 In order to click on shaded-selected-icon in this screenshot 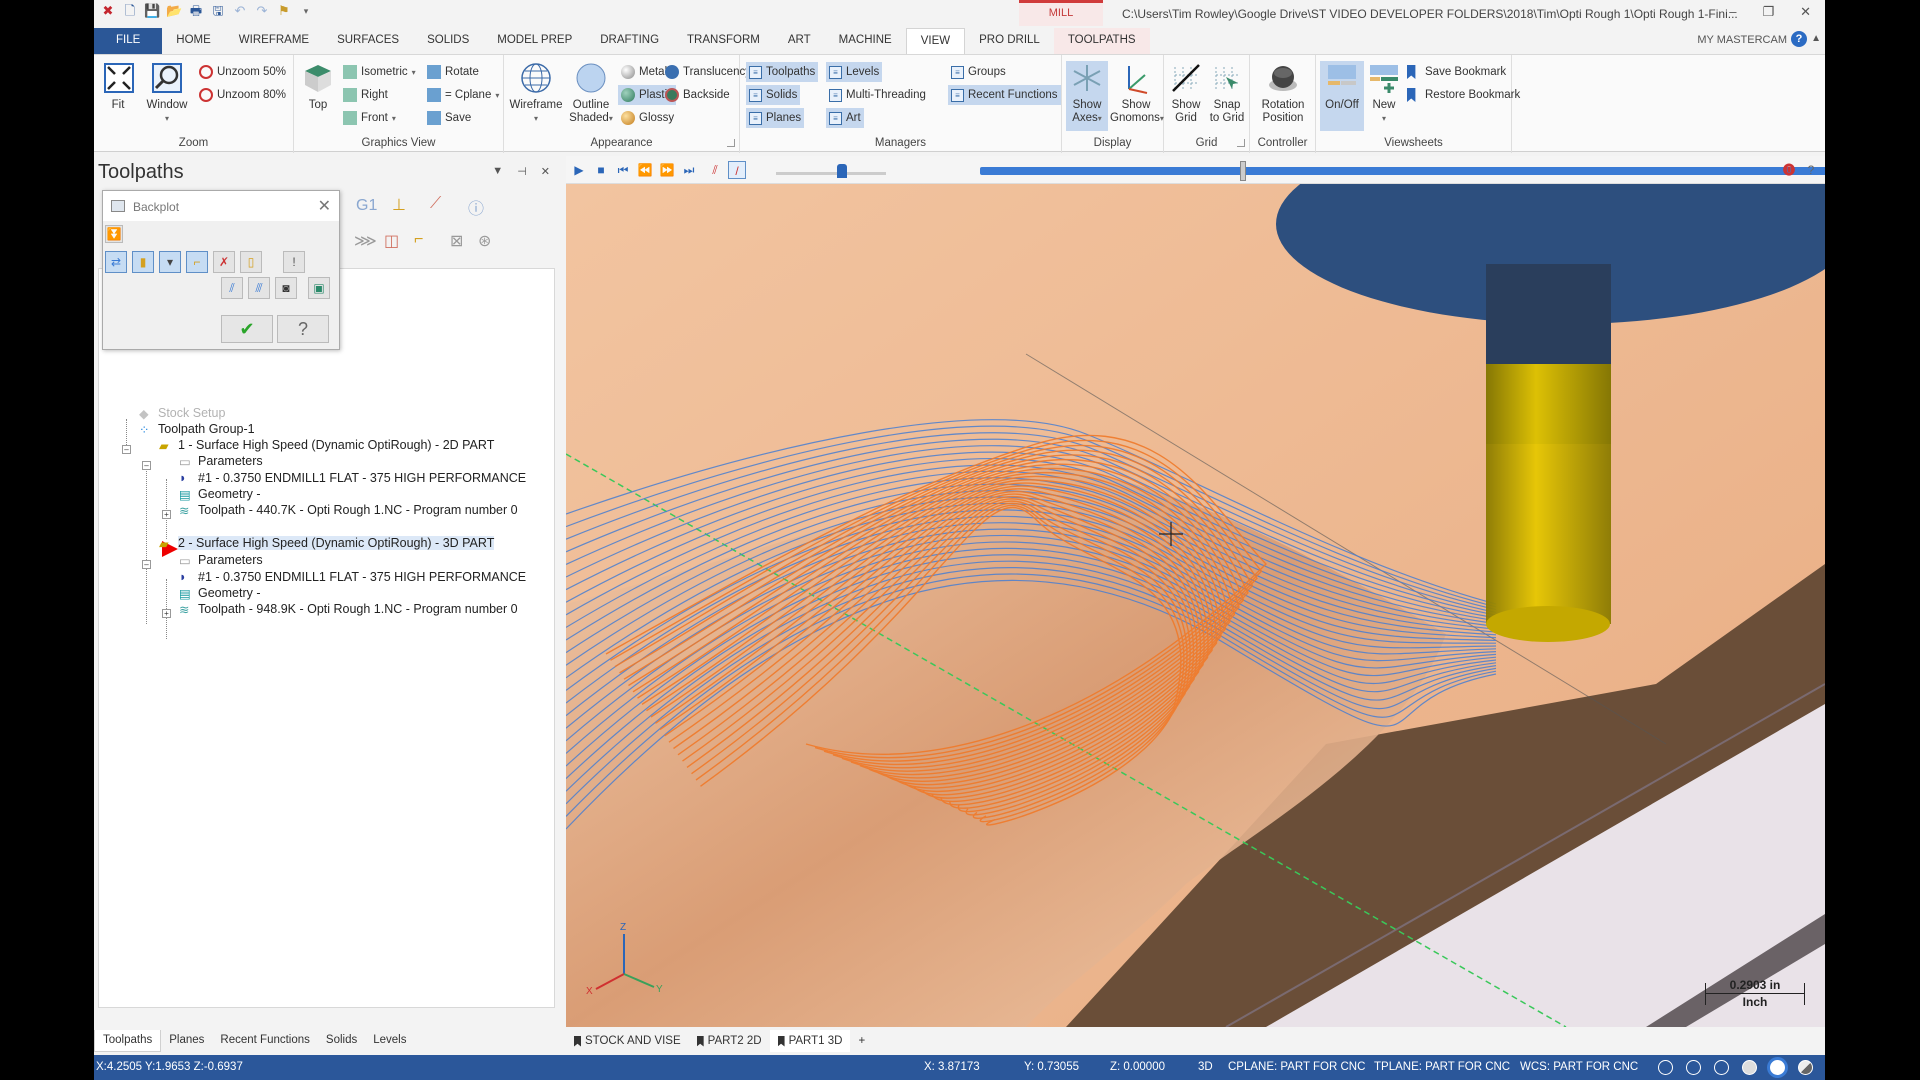, I will do `click(1777, 1067)`.